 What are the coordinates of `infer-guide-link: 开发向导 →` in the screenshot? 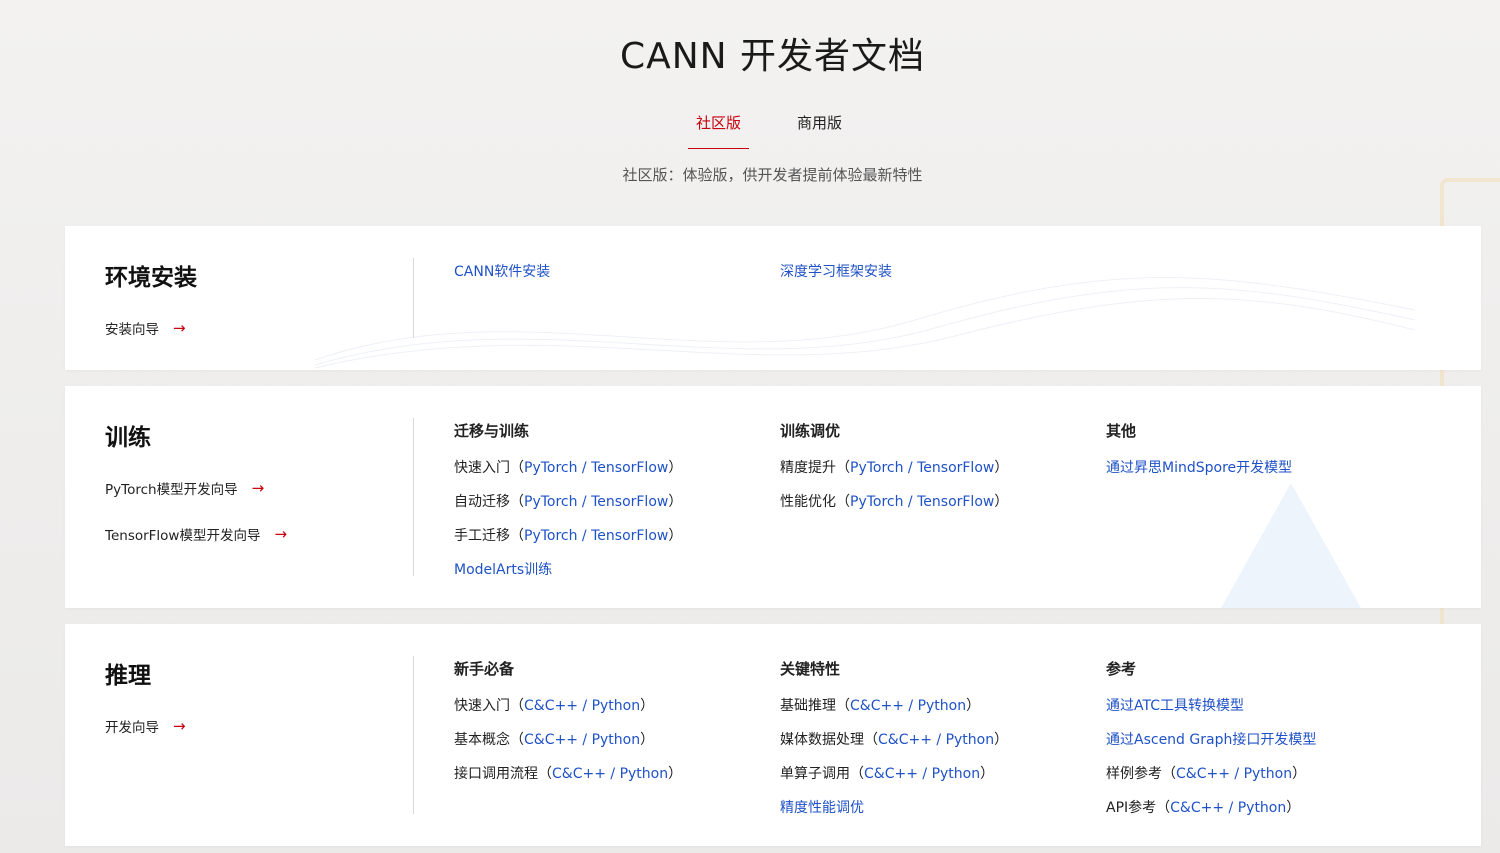 It's located at (230, 726).